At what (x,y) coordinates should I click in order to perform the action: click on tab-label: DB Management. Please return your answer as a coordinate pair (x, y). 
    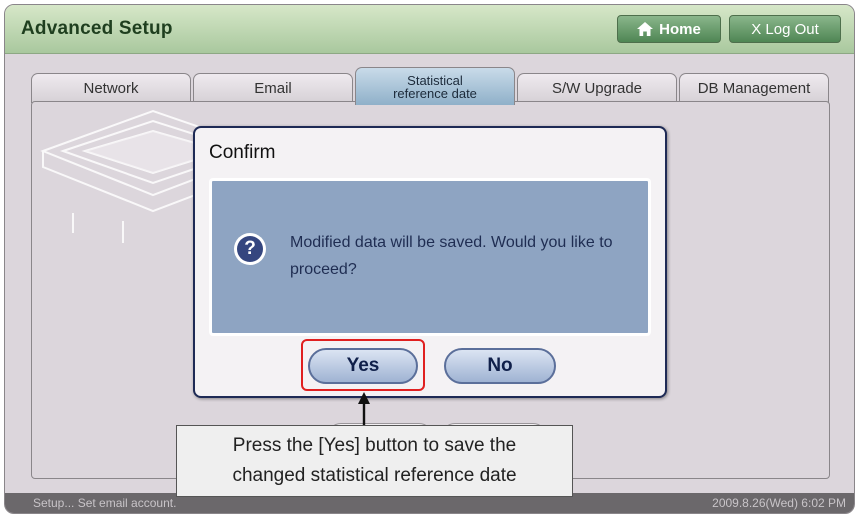
    Looking at the image, I should click on (754, 88).